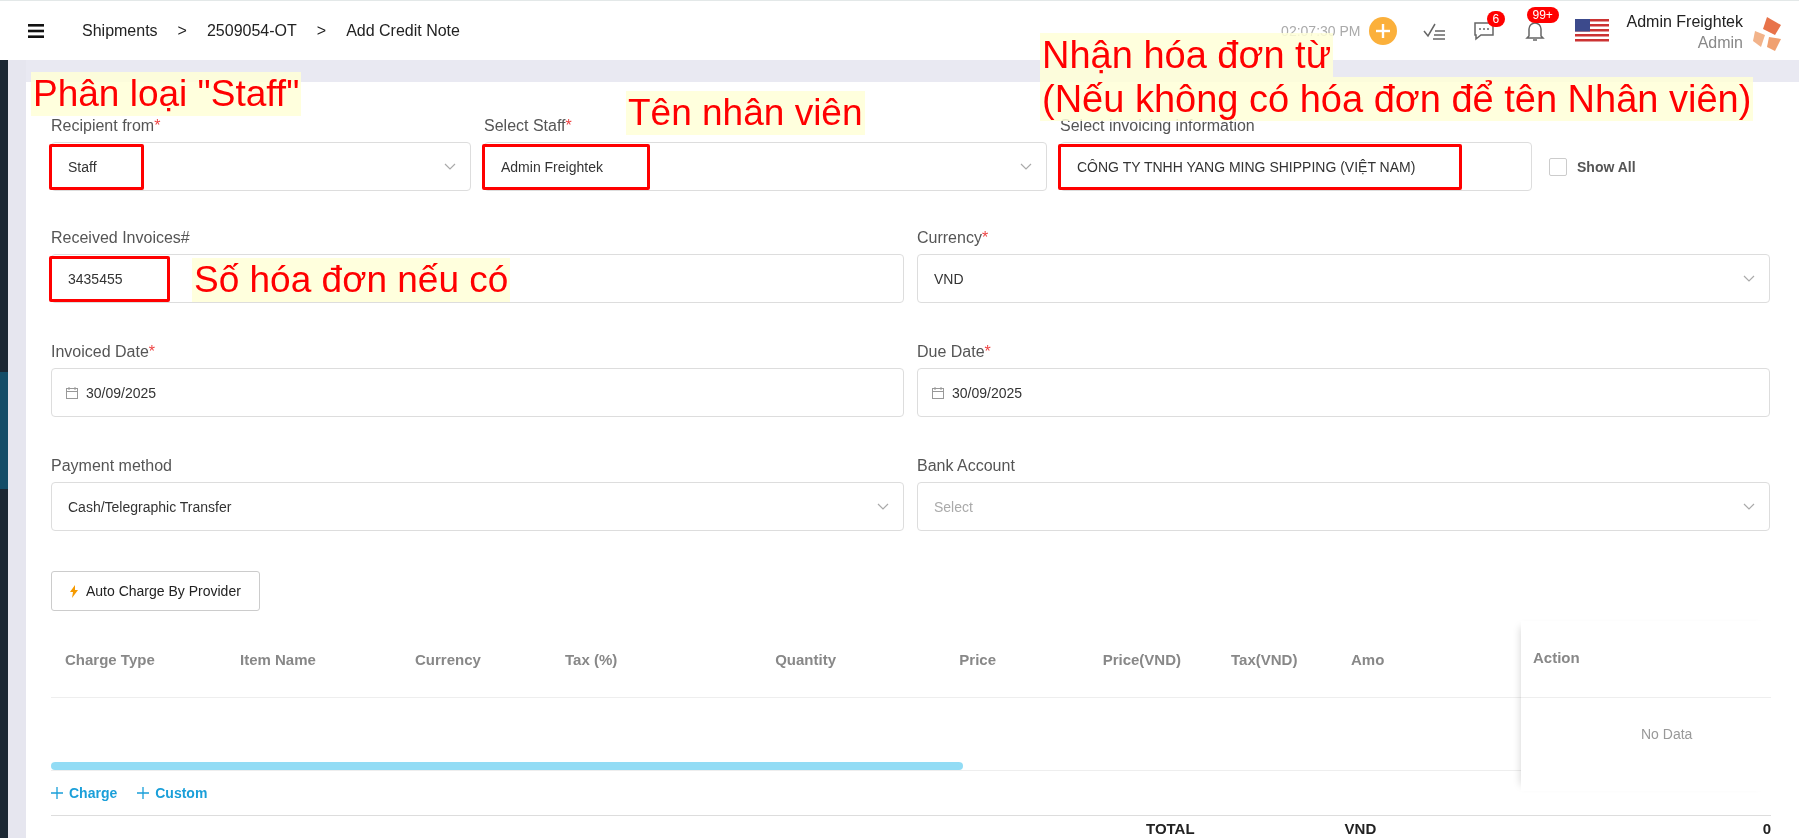  Describe the element at coordinates (351, 280) in the screenshot. I see `annotation-callout: Số hóa đơn nếu có` at that location.